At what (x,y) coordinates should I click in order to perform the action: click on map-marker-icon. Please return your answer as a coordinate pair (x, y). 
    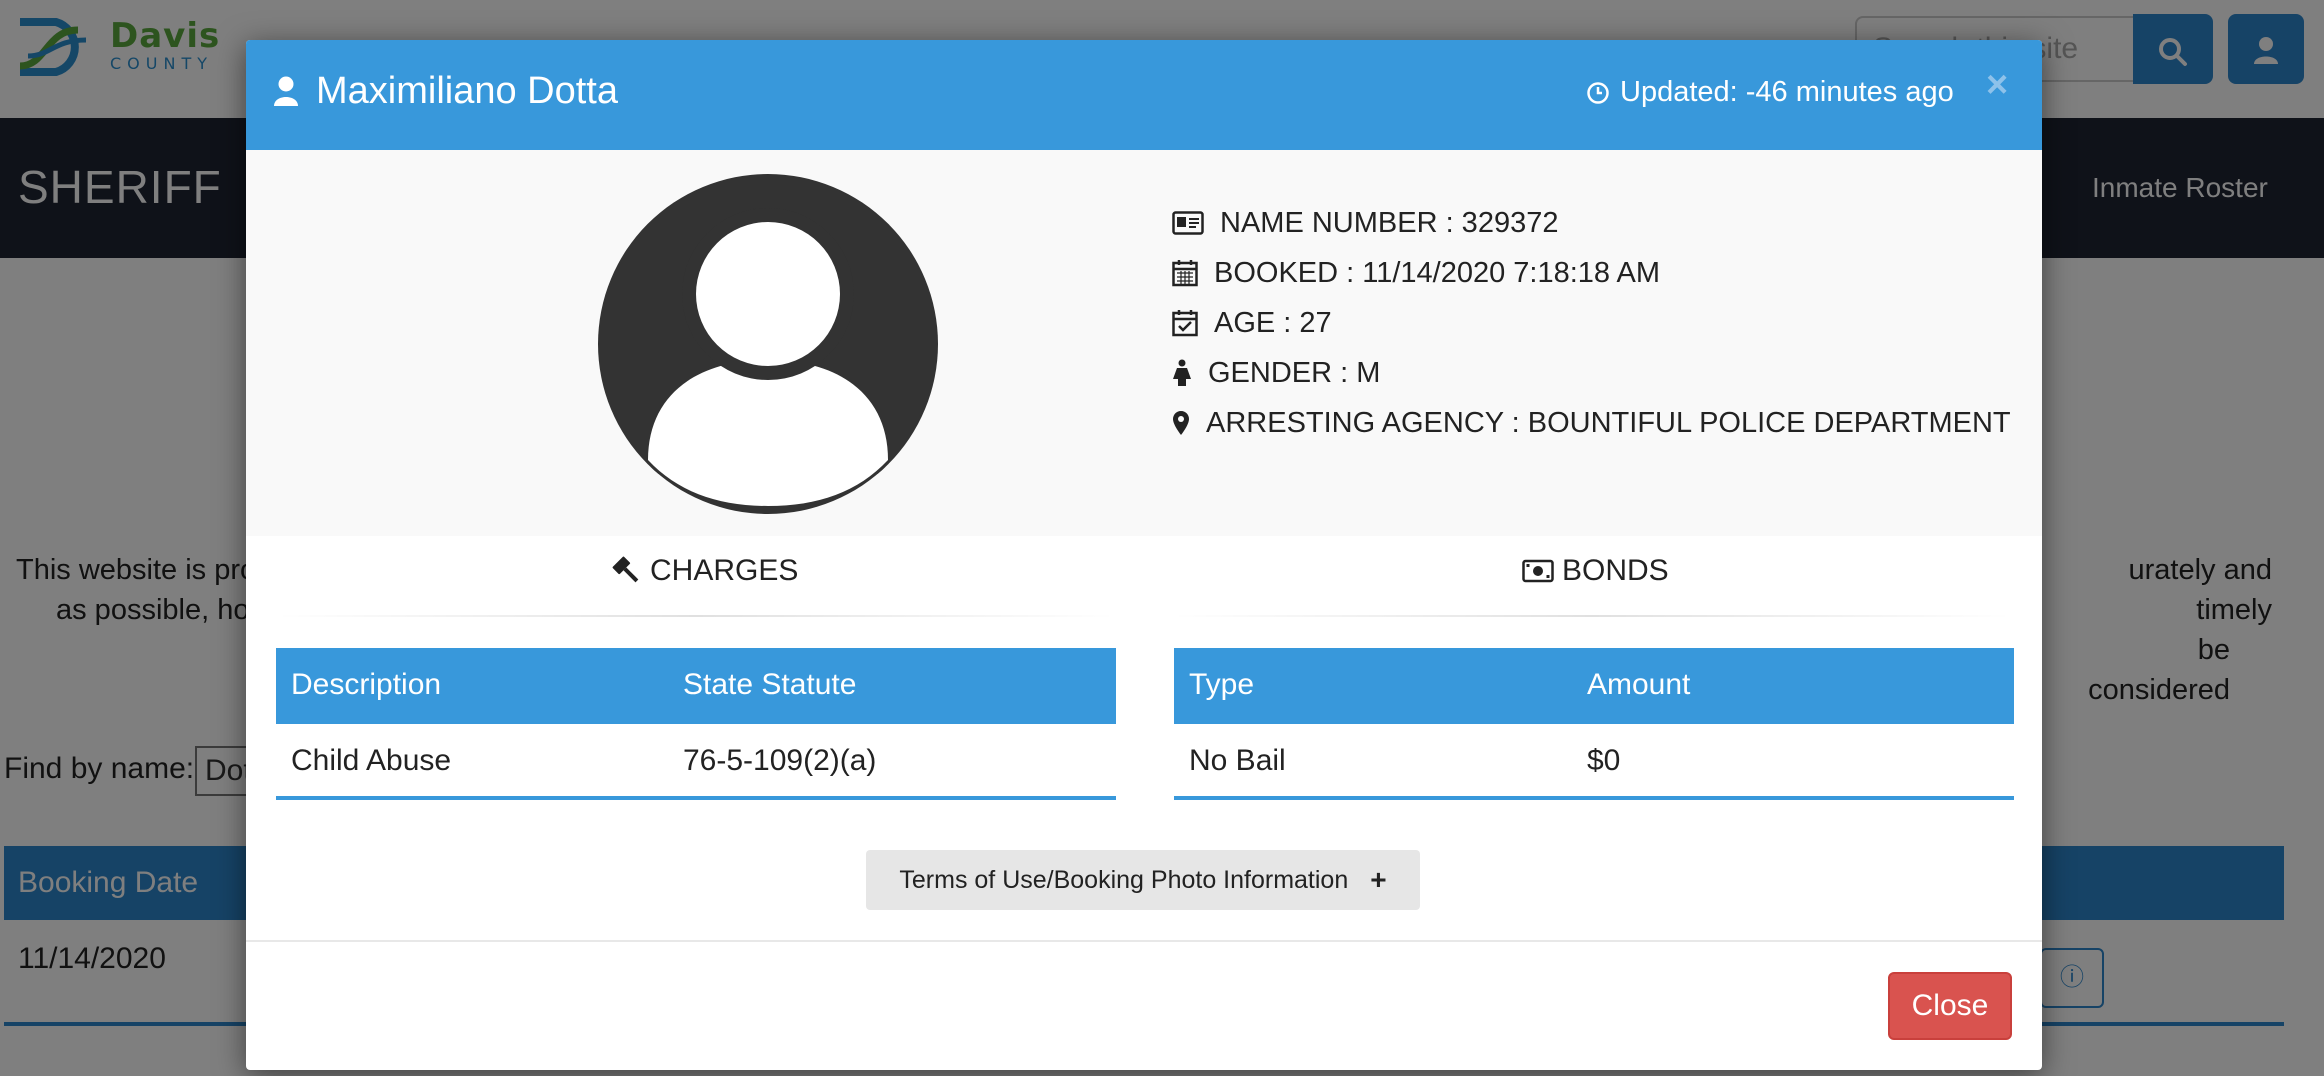
    Looking at the image, I should click on (1181, 423).